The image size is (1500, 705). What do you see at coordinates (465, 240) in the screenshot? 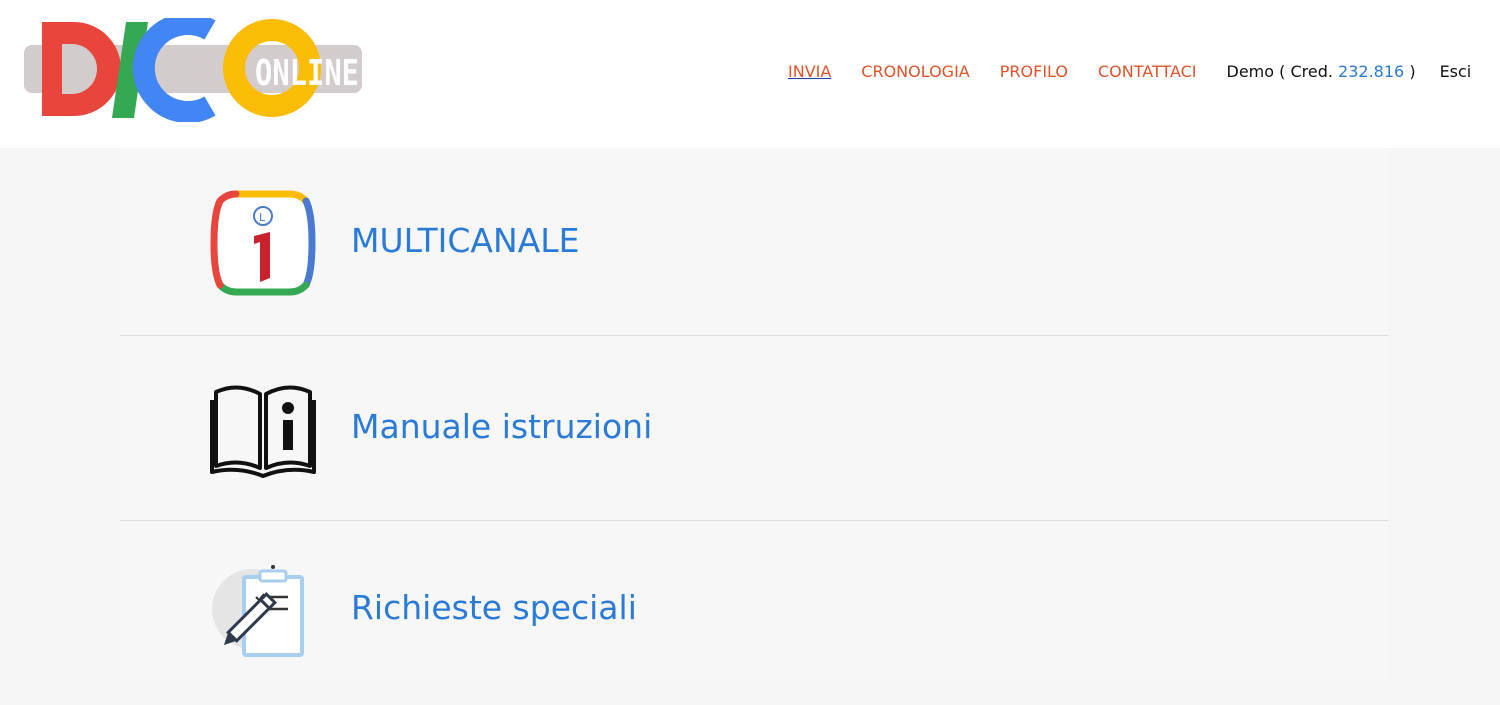
I see `menu-item-label: MULTICANALE` at bounding box center [465, 240].